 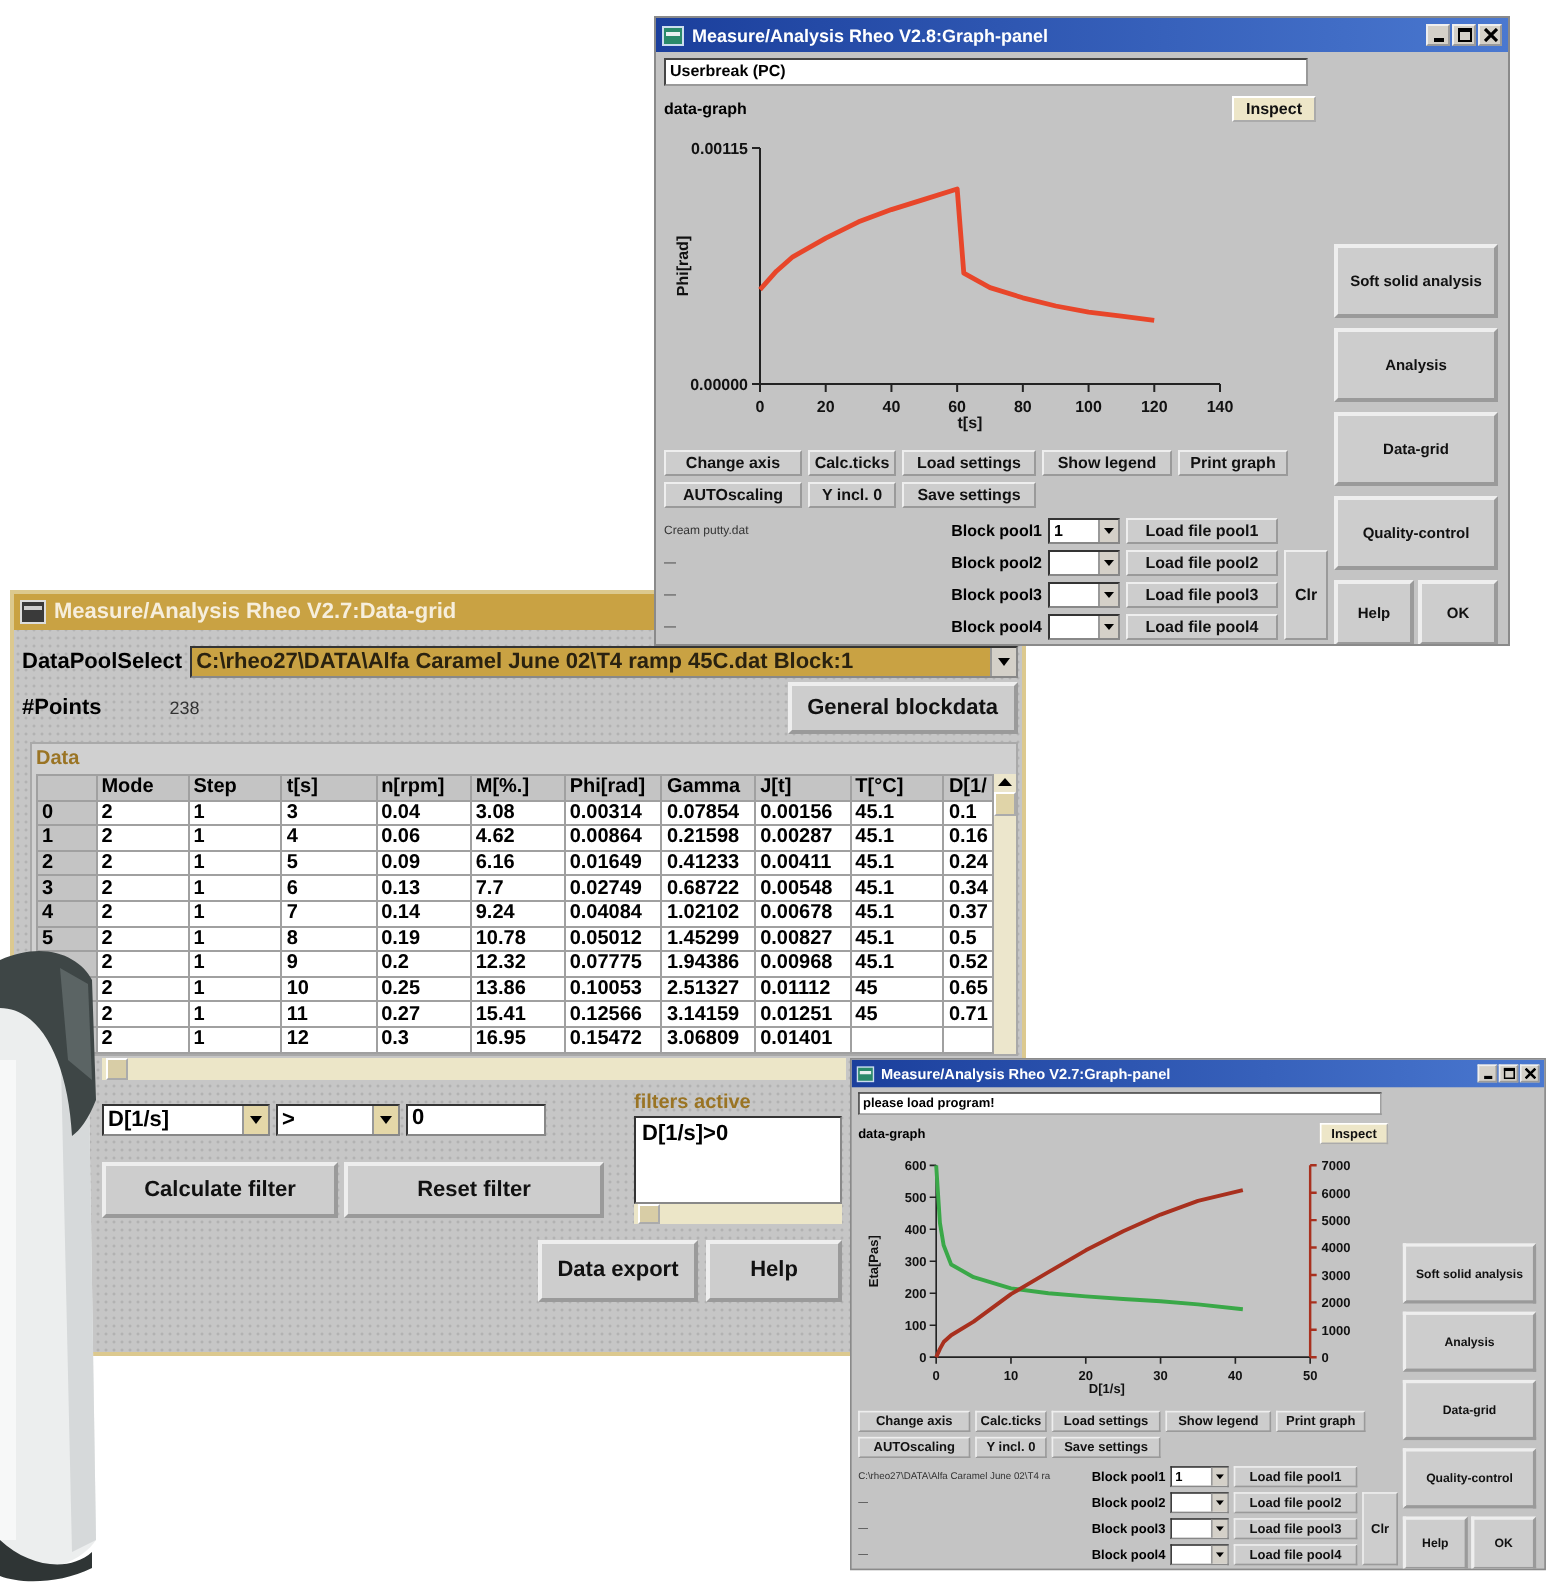 What do you see at coordinates (708, 813) in the screenshot?
I see `table-cell: 0.07854` at bounding box center [708, 813].